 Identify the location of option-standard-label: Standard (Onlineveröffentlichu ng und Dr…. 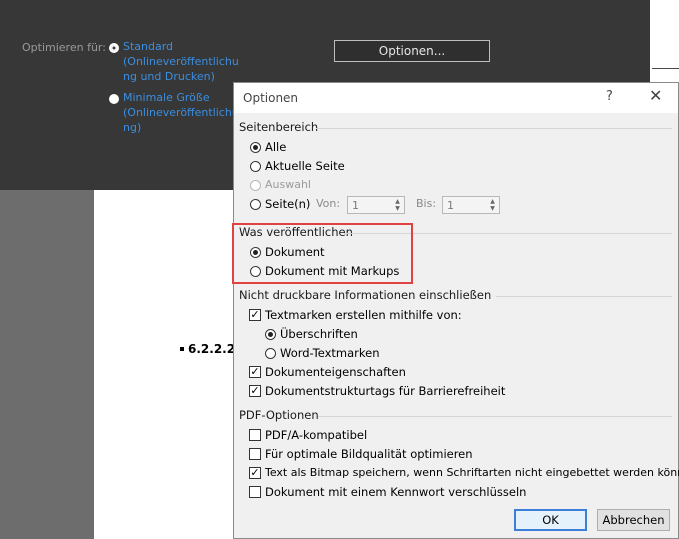
(181, 61).